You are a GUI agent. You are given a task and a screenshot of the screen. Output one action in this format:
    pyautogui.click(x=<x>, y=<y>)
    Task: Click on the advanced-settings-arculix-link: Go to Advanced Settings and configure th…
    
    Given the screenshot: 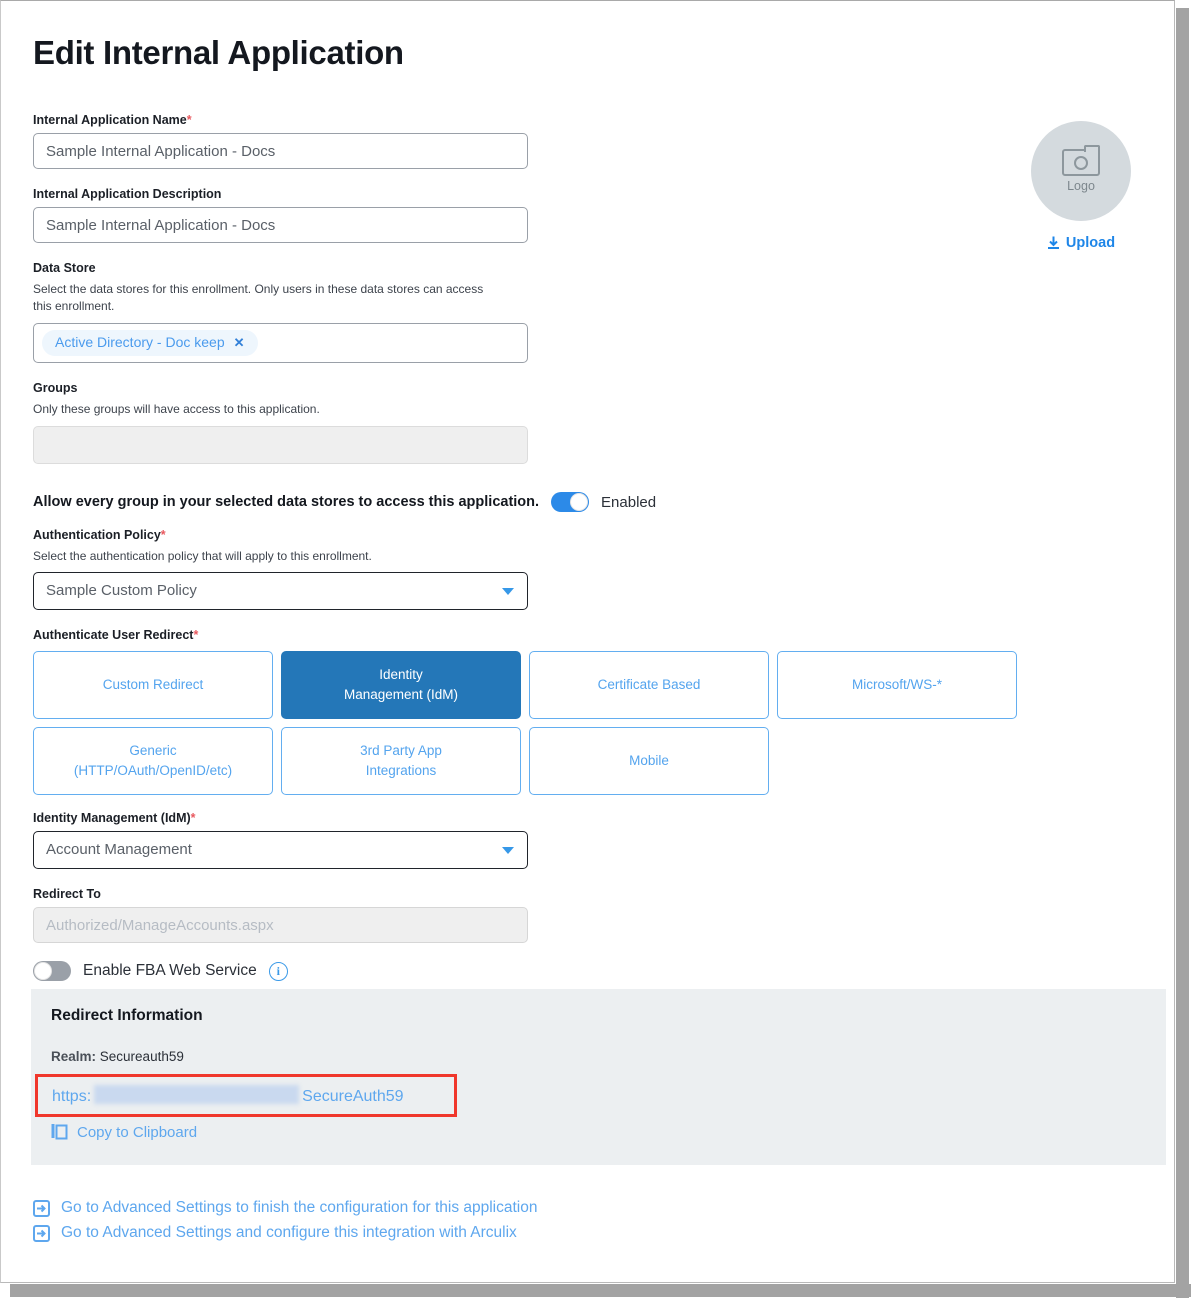 What is the action you would take?
    pyautogui.click(x=285, y=1233)
    